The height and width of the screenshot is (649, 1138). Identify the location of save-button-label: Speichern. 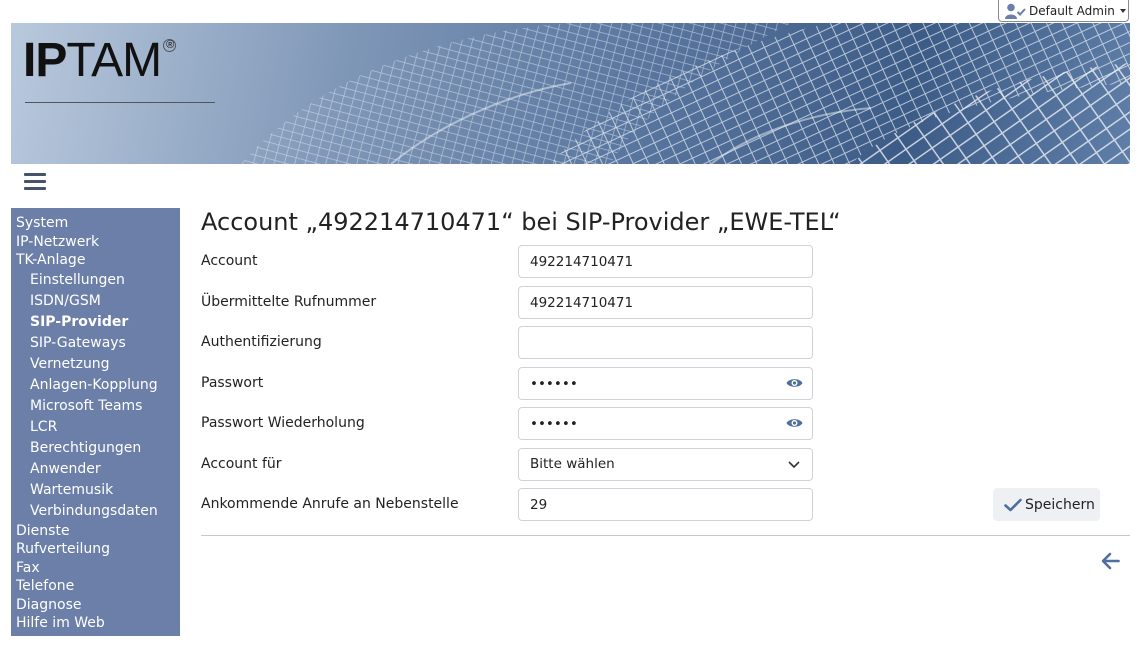
(1060, 504).